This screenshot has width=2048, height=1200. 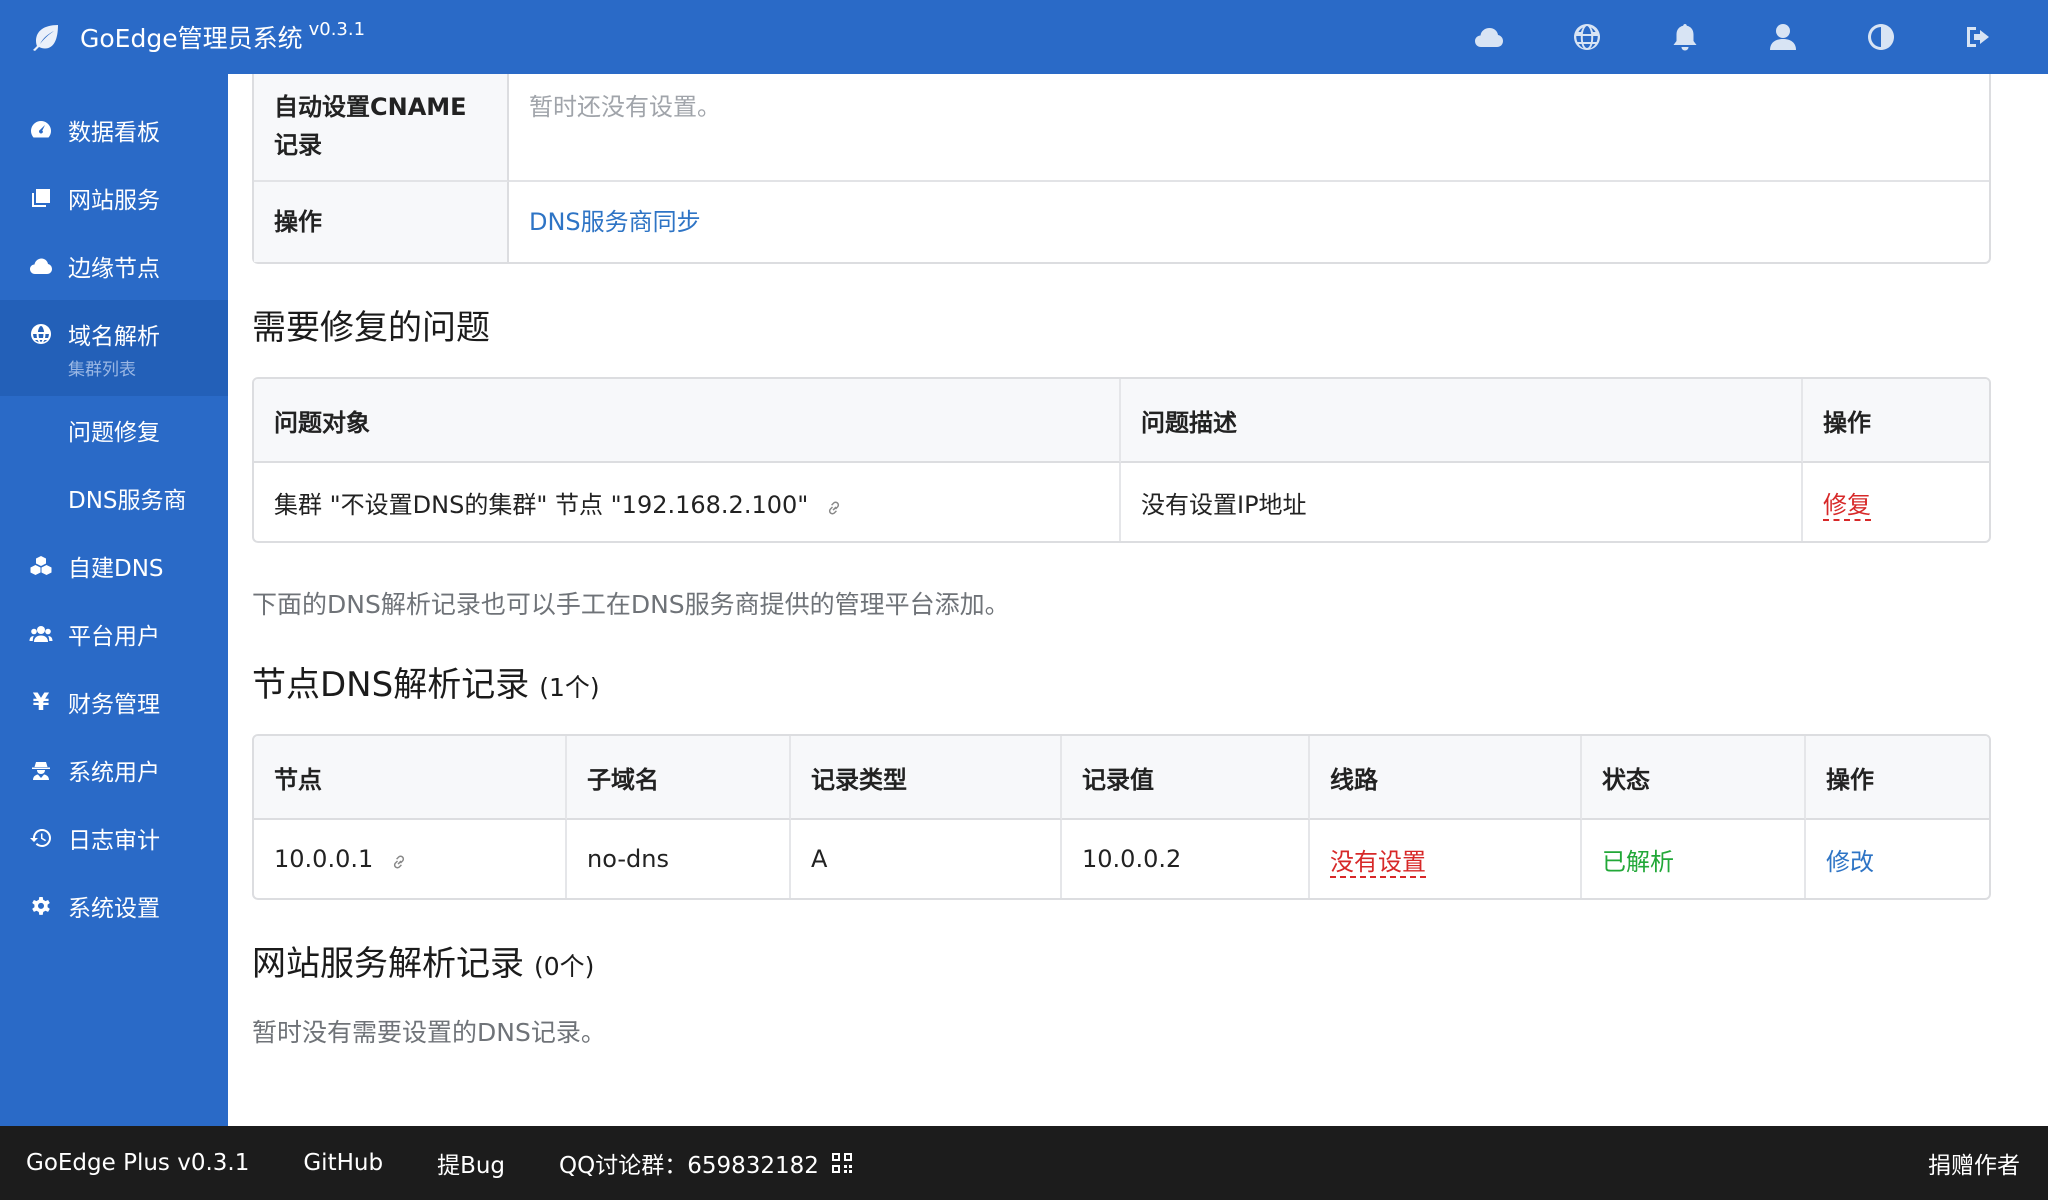 I want to click on footer-version-link: GoEdge Plus v0.3.1, so click(x=137, y=1163).